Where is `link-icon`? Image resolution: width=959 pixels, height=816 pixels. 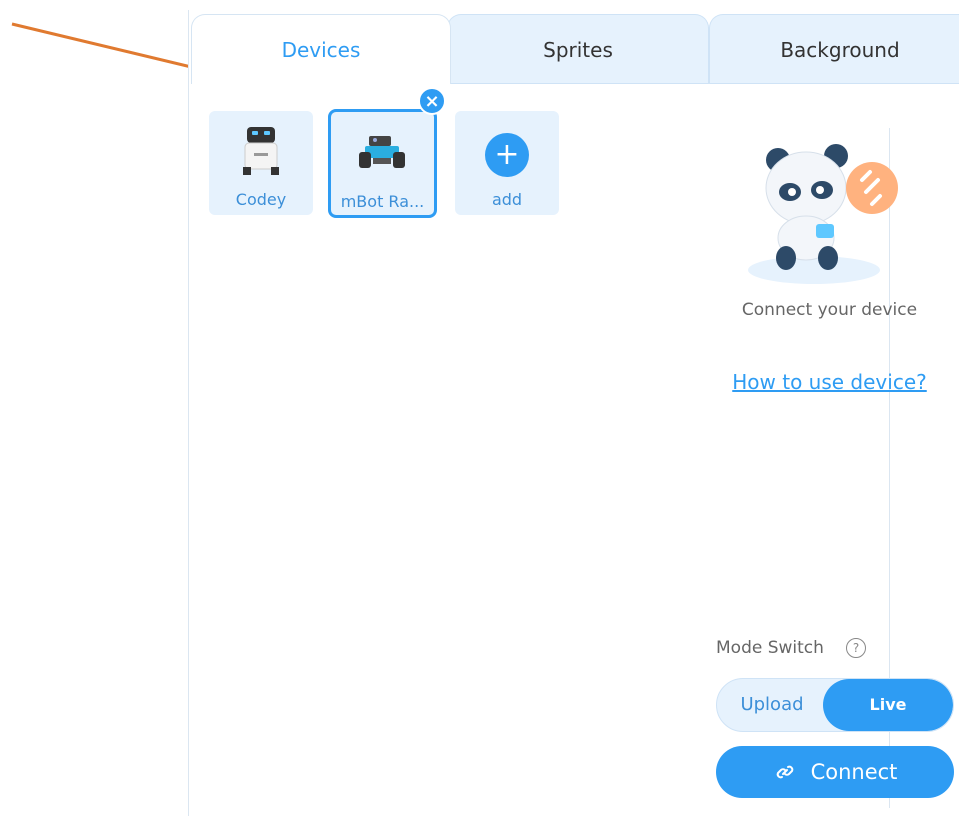
link-icon is located at coordinates (784, 772).